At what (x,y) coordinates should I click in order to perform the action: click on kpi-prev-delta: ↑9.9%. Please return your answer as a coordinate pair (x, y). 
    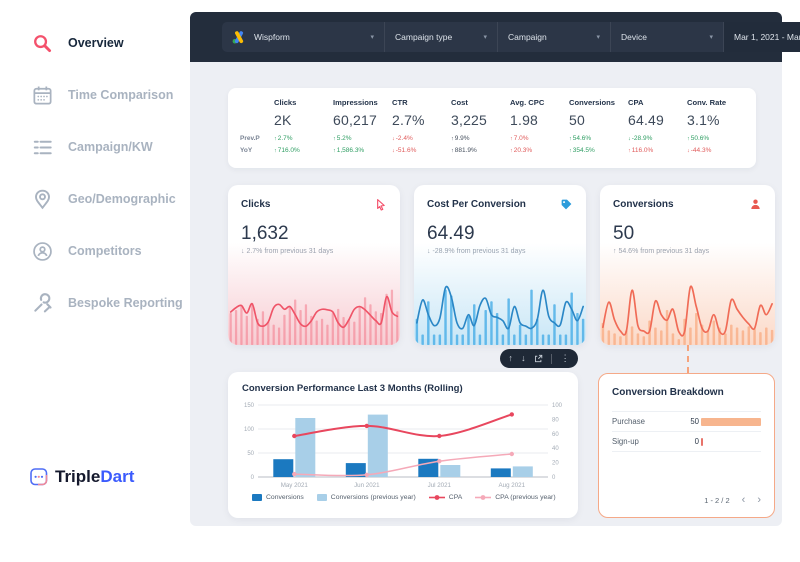
    Looking at the image, I should click on (460, 138).